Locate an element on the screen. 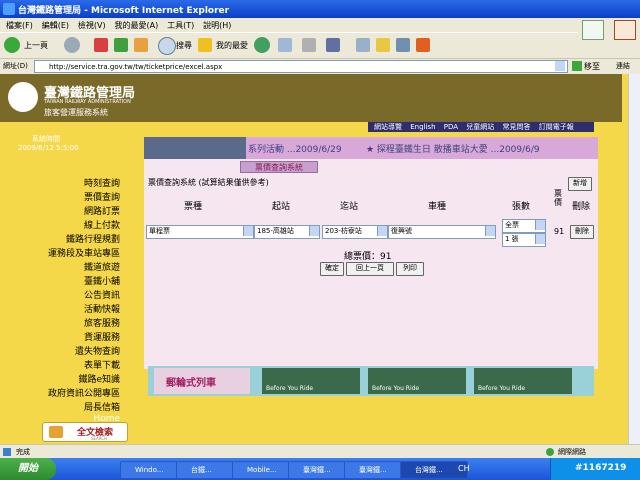 The height and width of the screenshot is (480, 640). sidebar-item-freight: 貨運服務 is located at coordinates (102, 336).